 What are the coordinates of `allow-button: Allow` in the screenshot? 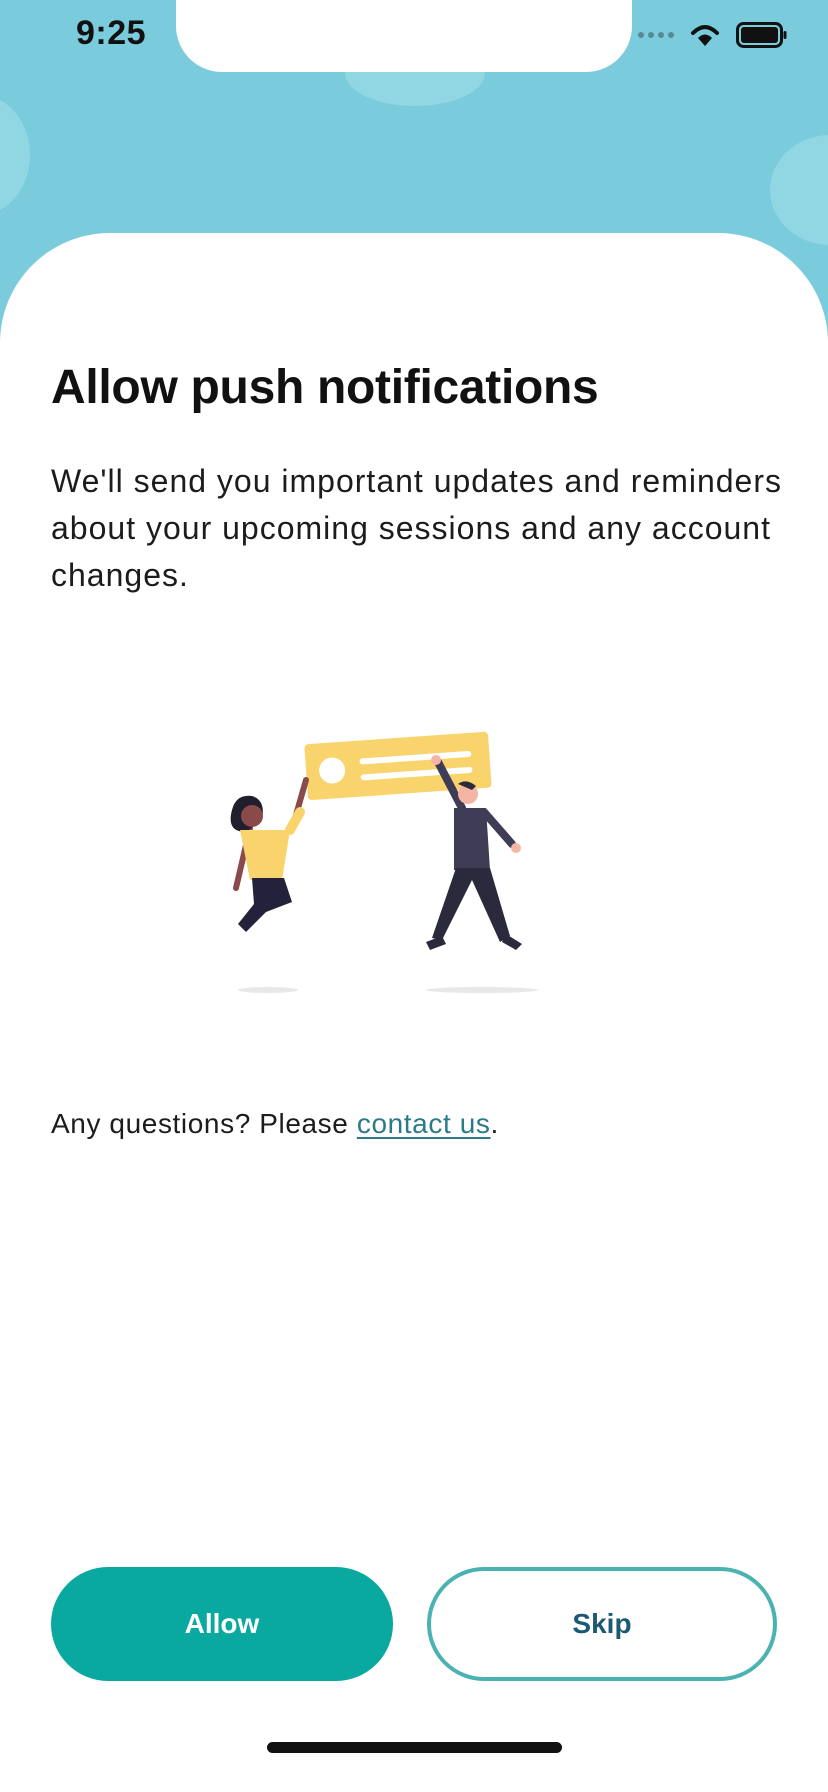 It's located at (222, 1624).